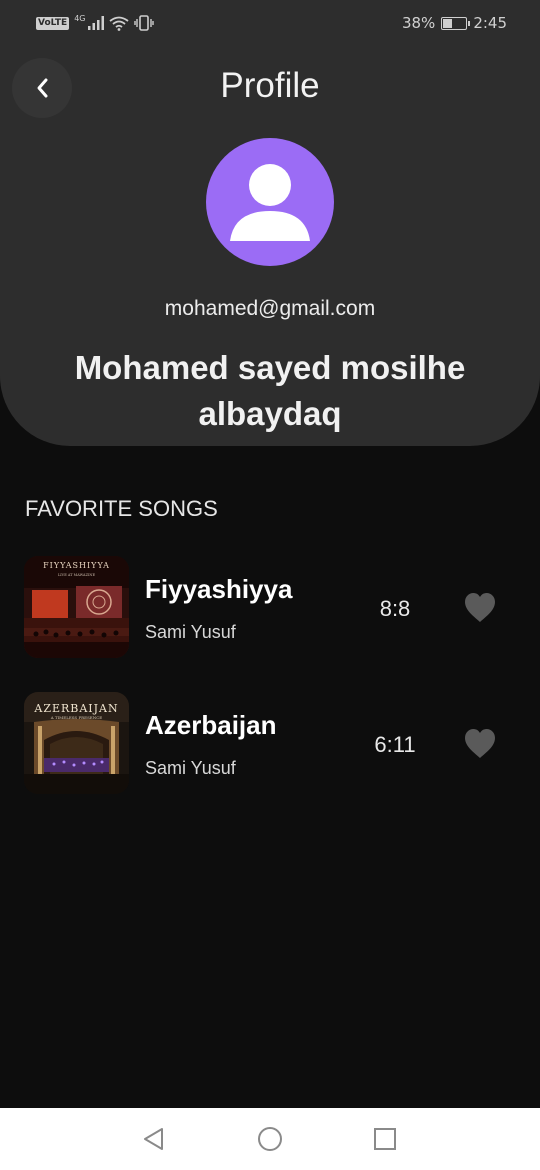 Image resolution: width=540 pixels, height=1170 pixels. I want to click on song-duration: 8:8, so click(395, 608).